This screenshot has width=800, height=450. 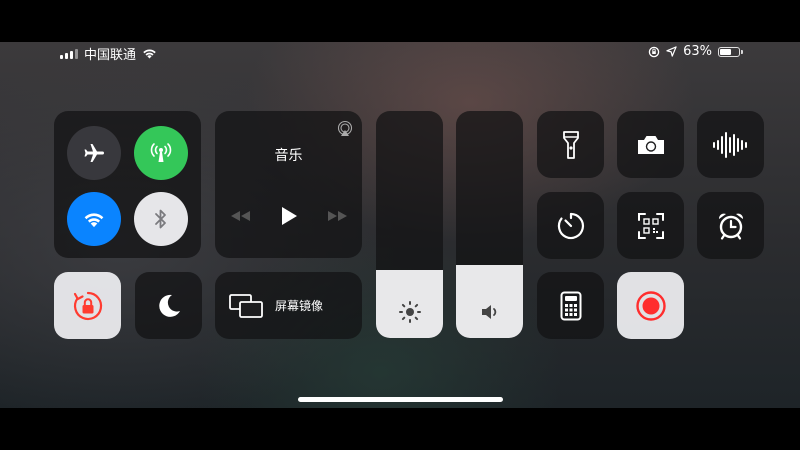 I want to click on volume-slider, so click(x=489, y=224).